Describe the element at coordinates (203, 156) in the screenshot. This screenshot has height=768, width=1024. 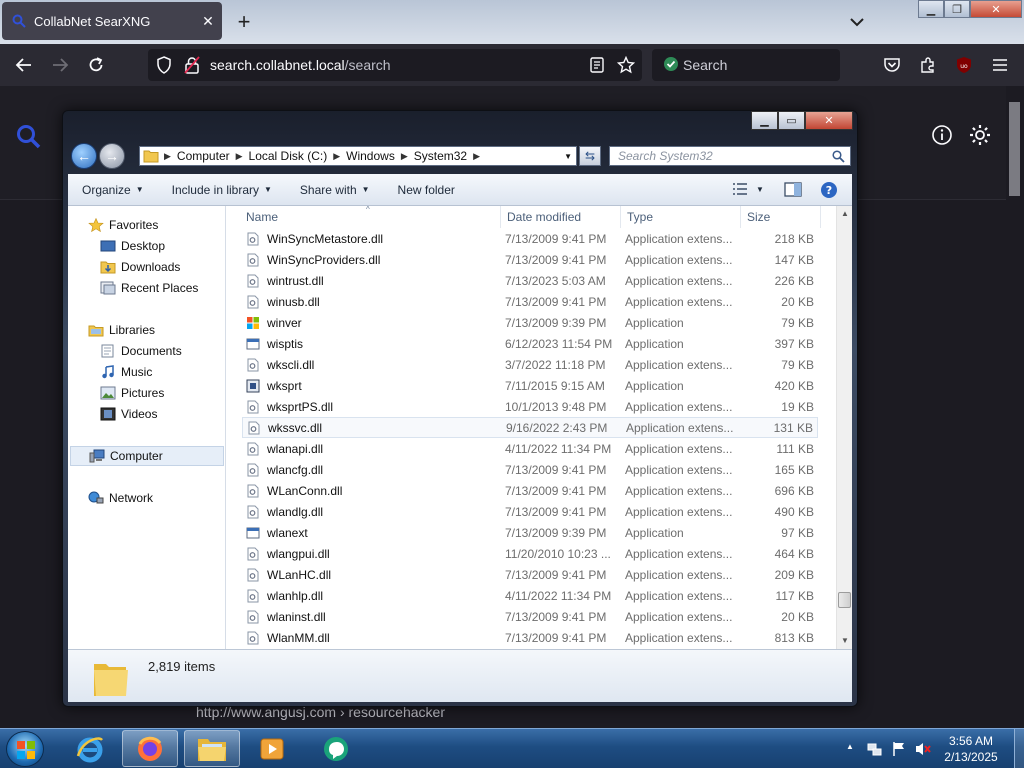
I see `breadcrumb-computer: Computer` at that location.